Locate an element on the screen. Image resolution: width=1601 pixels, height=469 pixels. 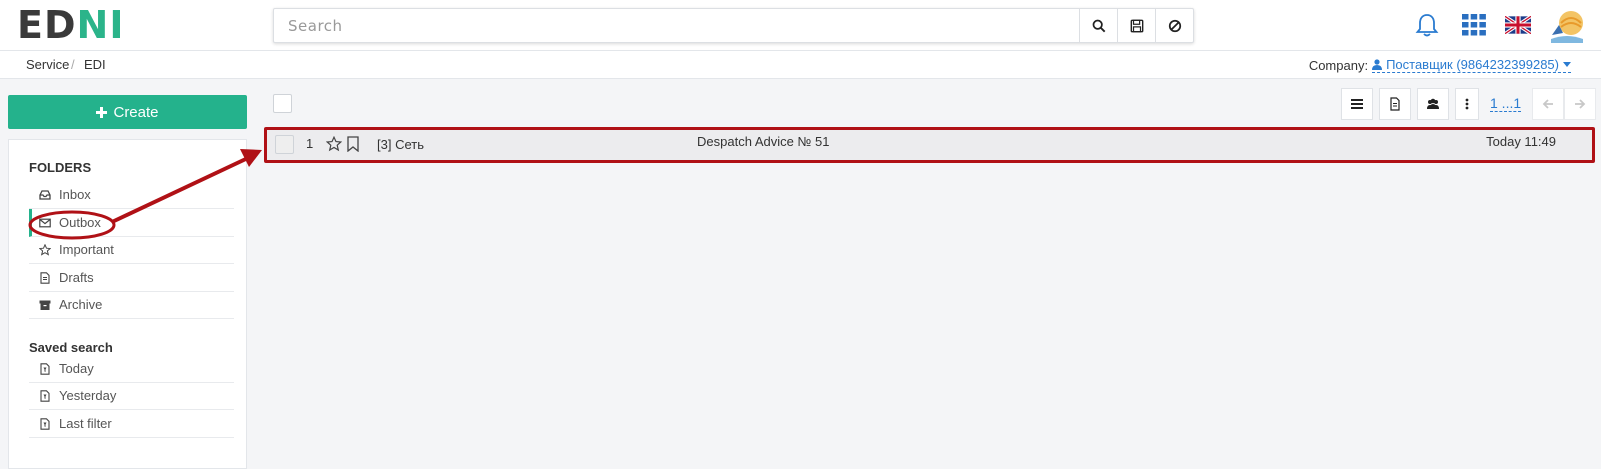
inbox-icon is located at coordinates (45, 194).